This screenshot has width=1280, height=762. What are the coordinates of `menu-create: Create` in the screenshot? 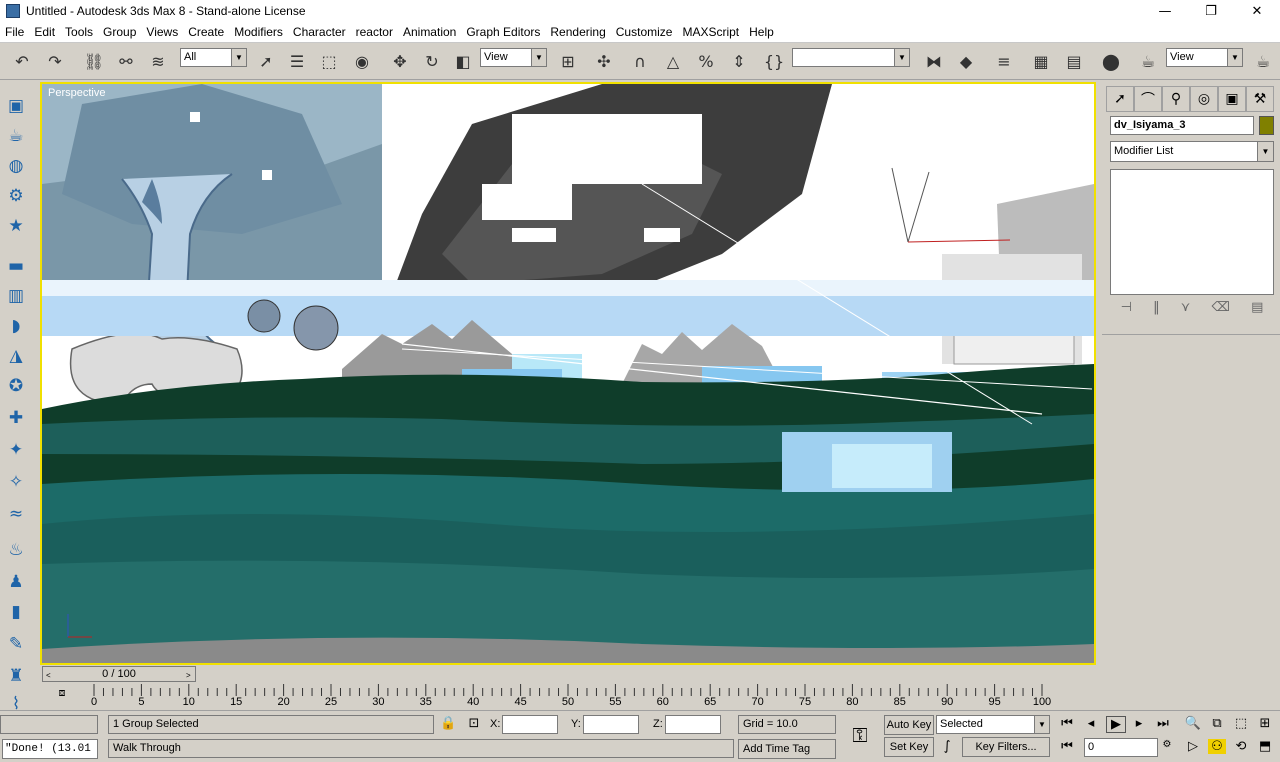 It's located at (206, 32).